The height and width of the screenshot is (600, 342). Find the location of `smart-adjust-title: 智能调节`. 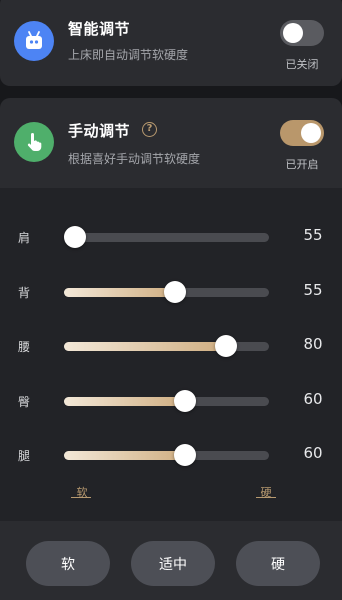

smart-adjust-title: 智能调节 is located at coordinates (99, 29).